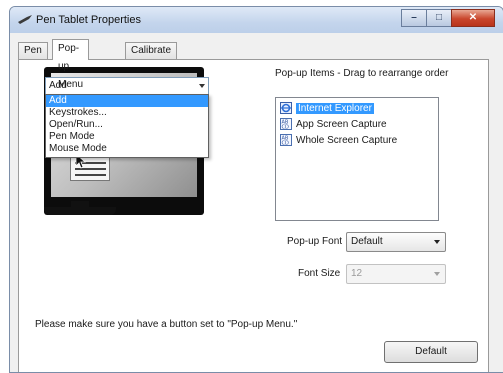 This screenshot has width=503, height=373. I want to click on close-icon: ✕, so click(473, 17).